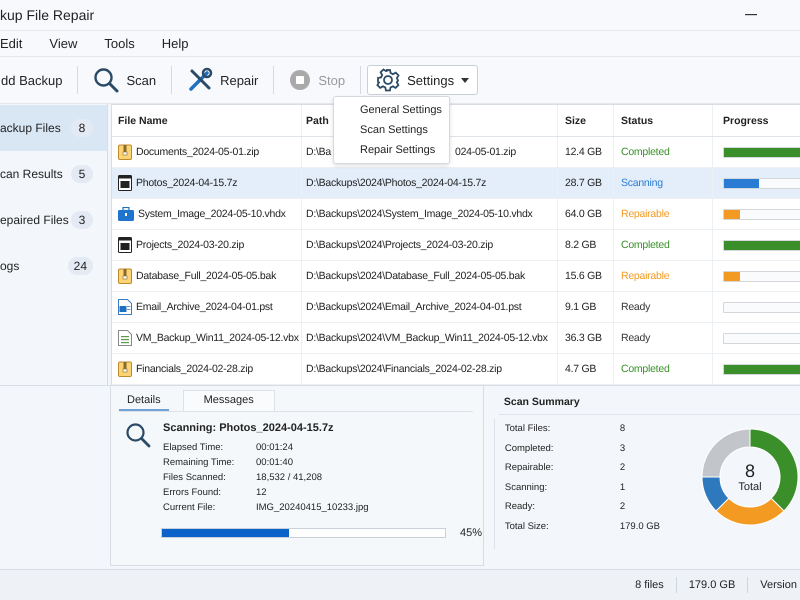  Describe the element at coordinates (82, 174) in the screenshot. I see `count-badge: 5` at that location.